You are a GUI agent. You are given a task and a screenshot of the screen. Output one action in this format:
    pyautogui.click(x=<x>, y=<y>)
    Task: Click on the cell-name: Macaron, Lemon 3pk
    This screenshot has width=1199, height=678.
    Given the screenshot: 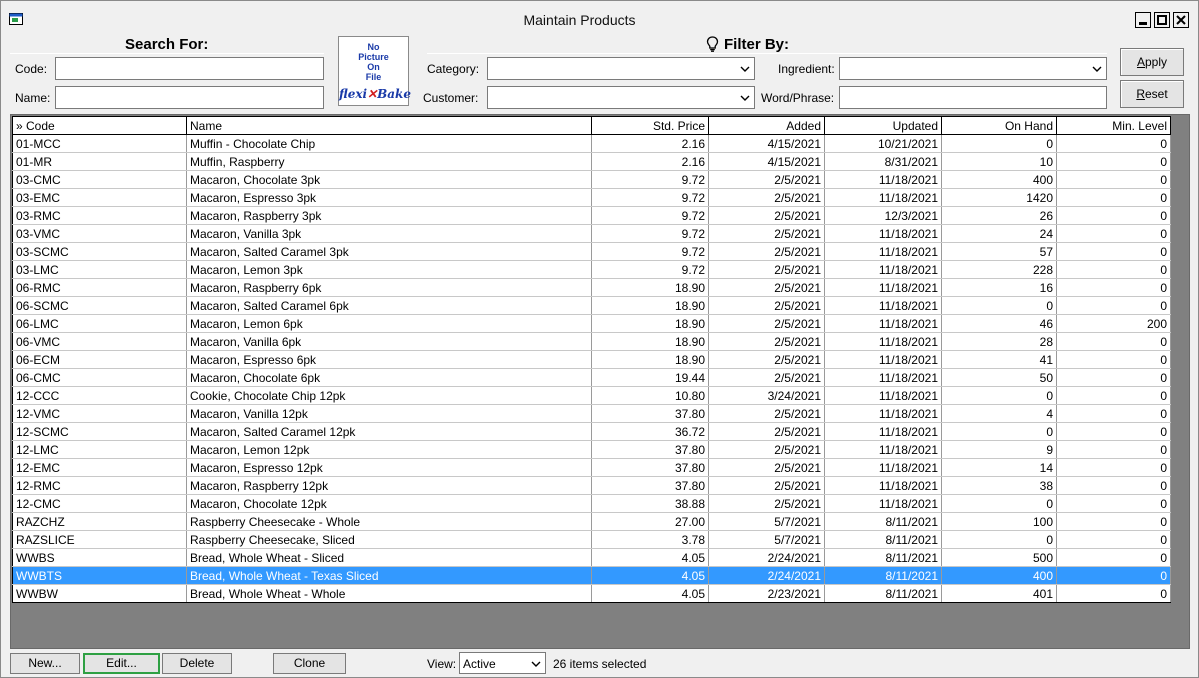 What is the action you would take?
    pyautogui.click(x=389, y=269)
    